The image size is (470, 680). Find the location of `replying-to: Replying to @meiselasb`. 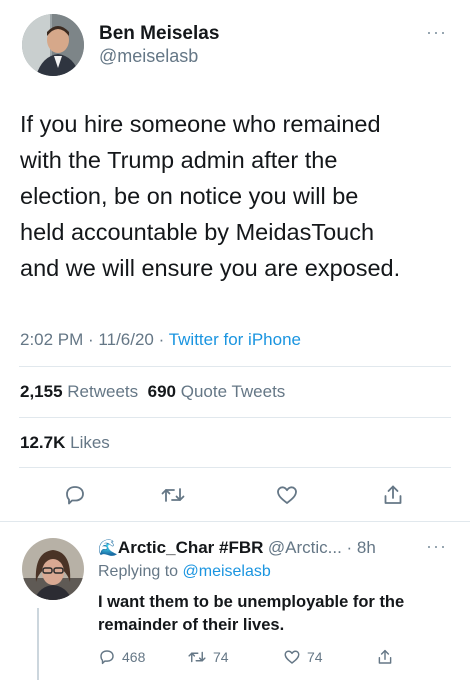

replying-to: Replying to @meiselasb is located at coordinates (184, 572).